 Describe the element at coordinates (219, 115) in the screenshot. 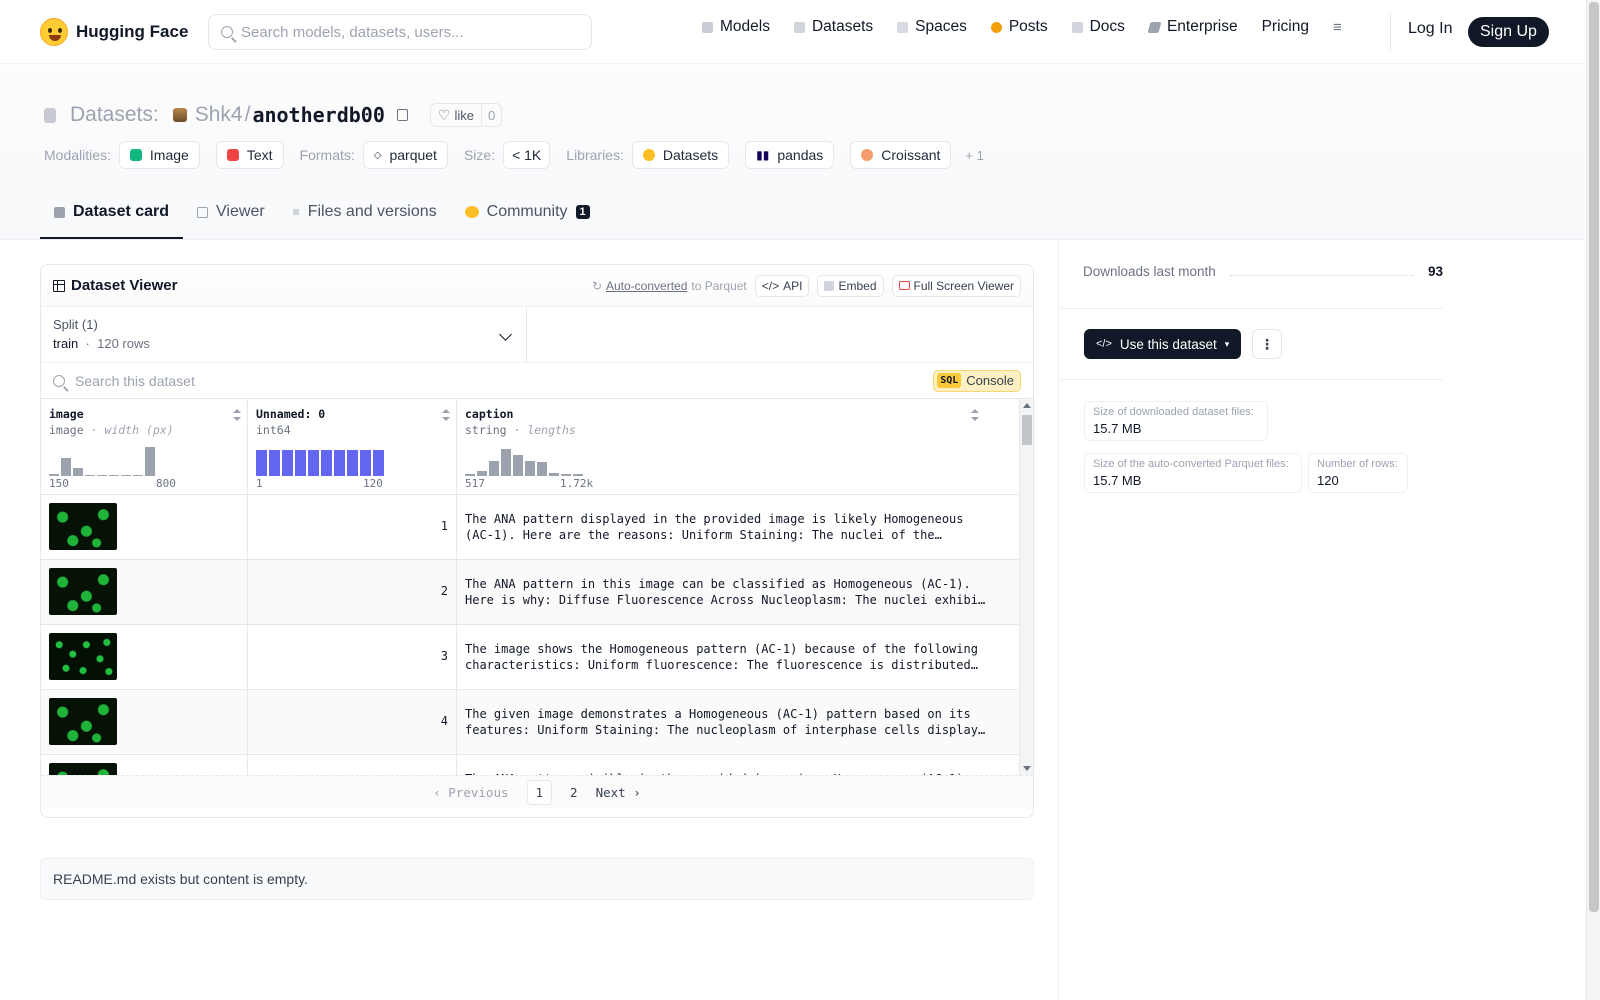

I see `breadcrumb-owner: Shk4` at that location.